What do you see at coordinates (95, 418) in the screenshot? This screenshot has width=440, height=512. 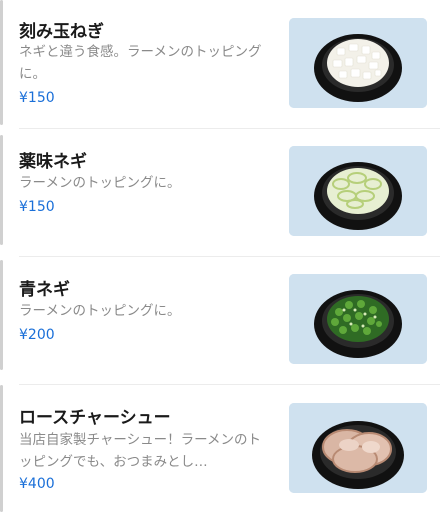 I see `item-name: ロースチャーシュー` at bounding box center [95, 418].